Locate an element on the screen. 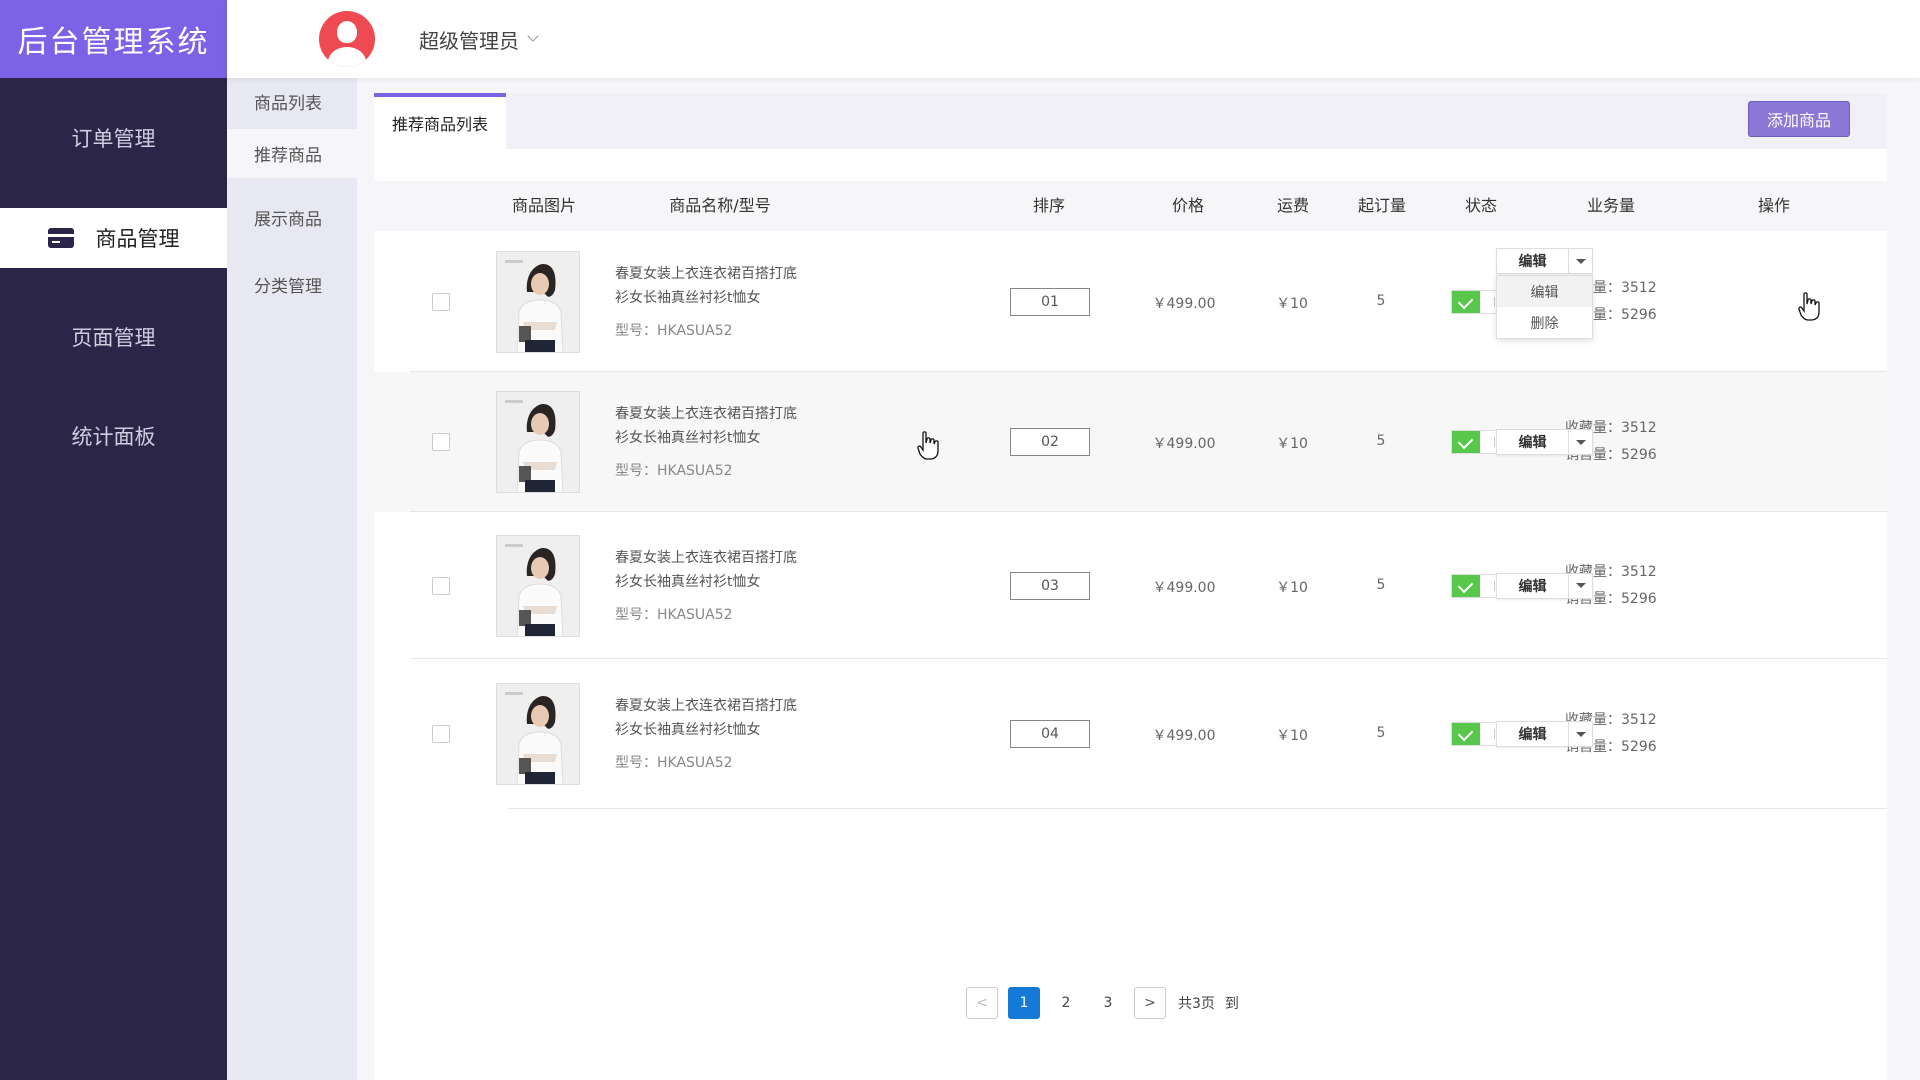 This screenshot has width=1920, height=1080. sidebar-item-label: 订单管理 is located at coordinates (113, 139).